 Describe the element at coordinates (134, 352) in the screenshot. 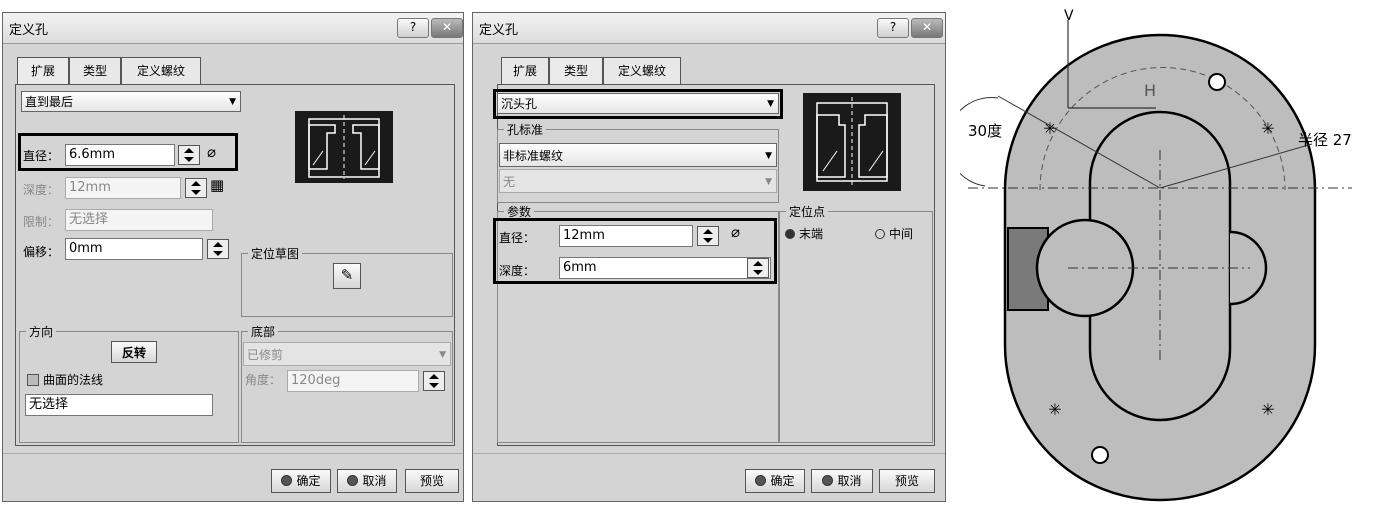

I see `reverse-button: 反转` at that location.